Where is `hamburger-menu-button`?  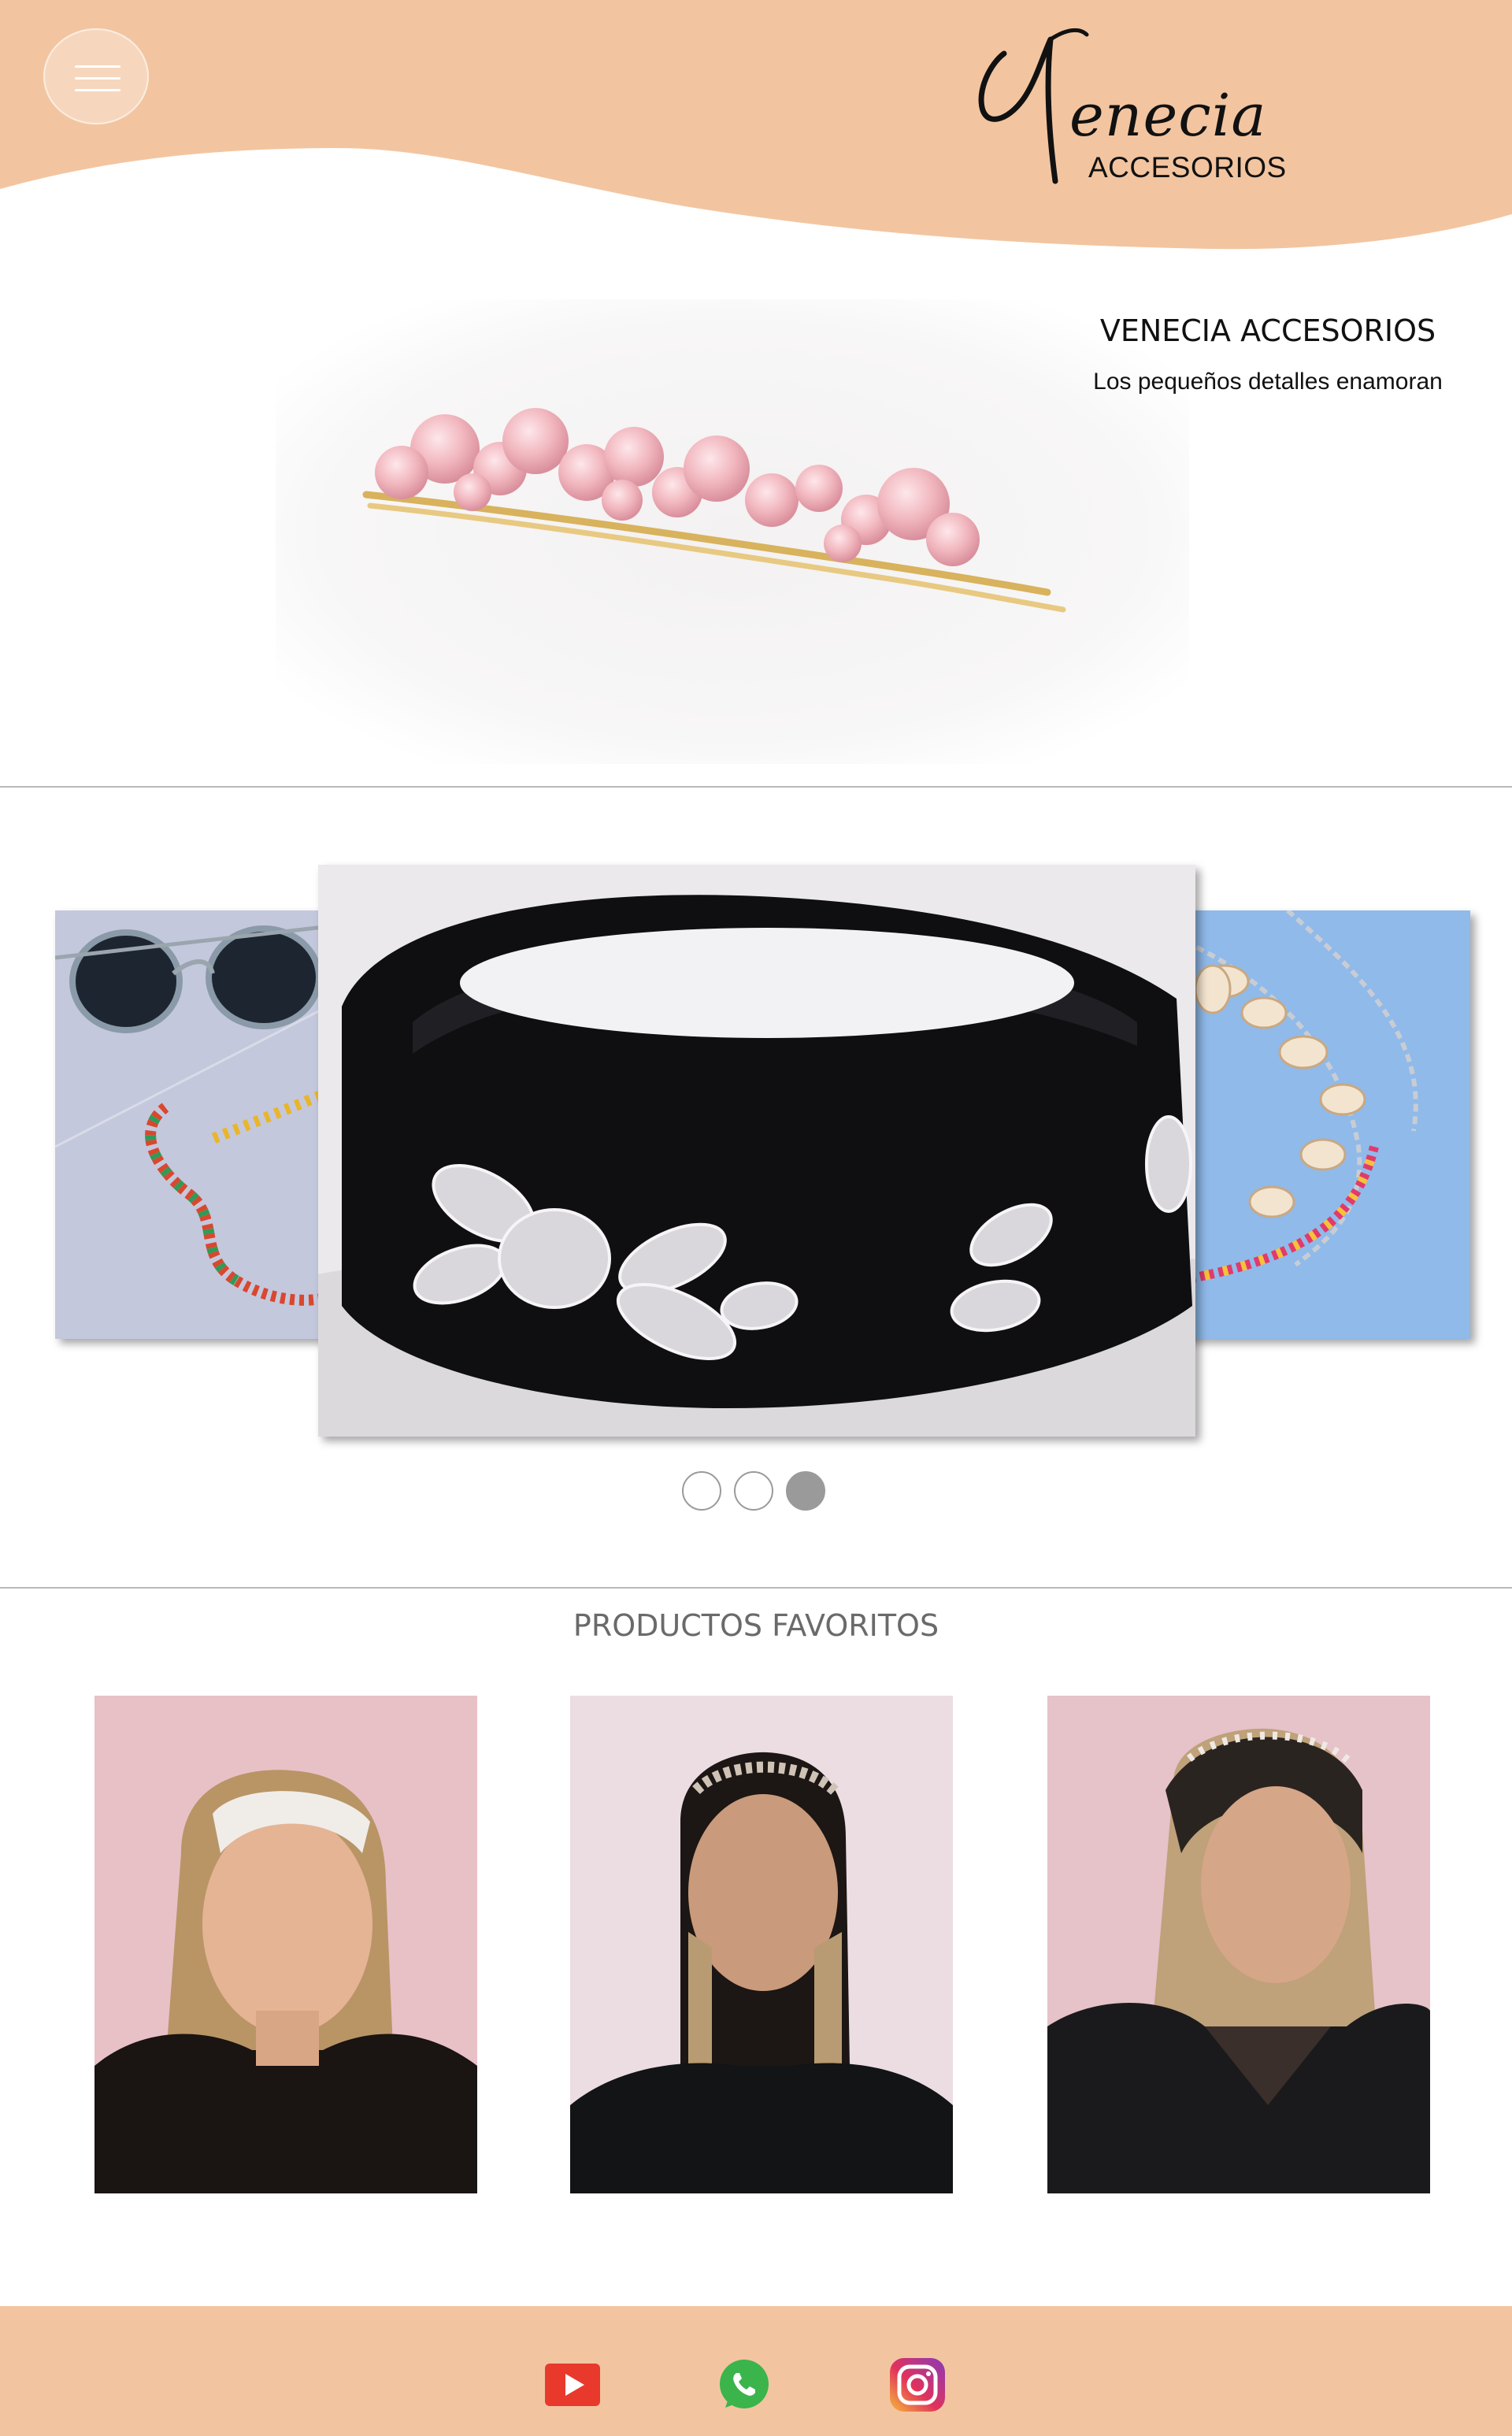
hamburger-menu-button is located at coordinates (96, 76).